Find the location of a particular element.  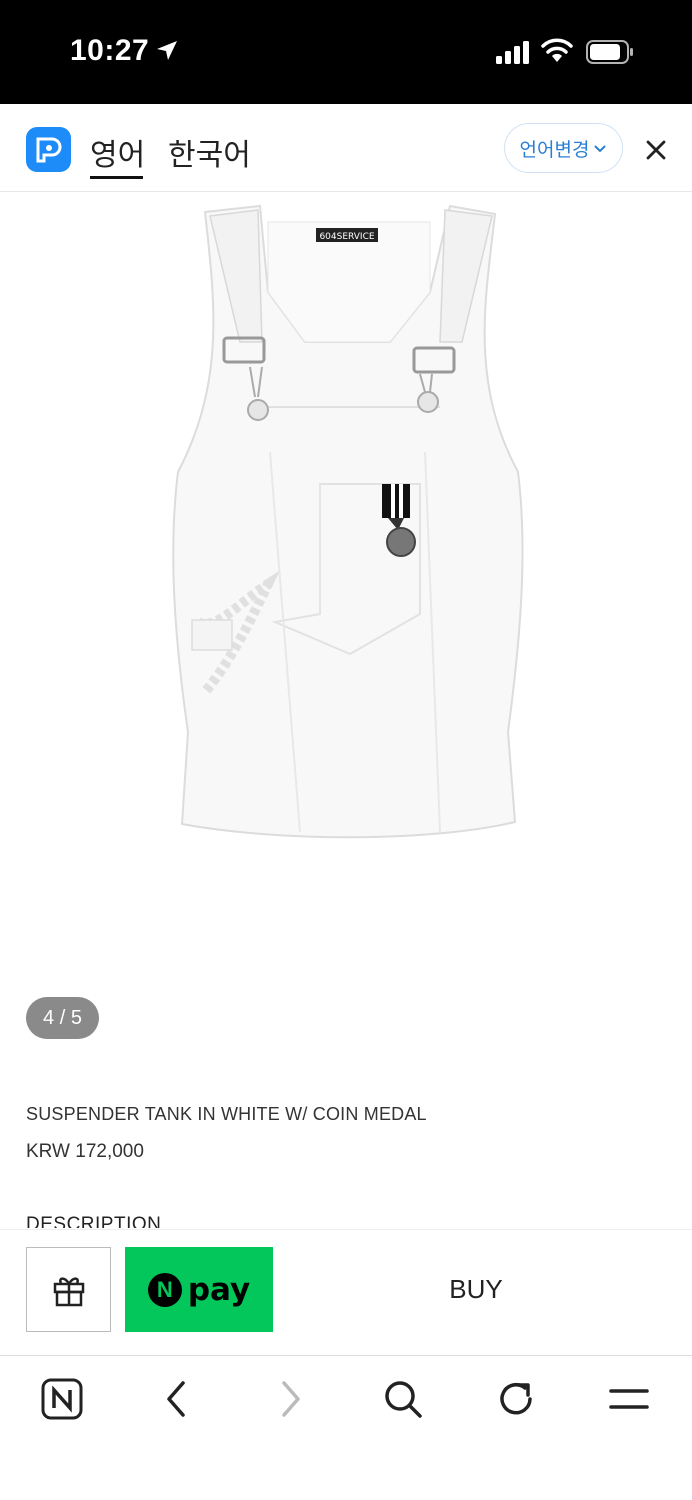

purchase-action-bar: N pay BUY is located at coordinates (346, 1292).